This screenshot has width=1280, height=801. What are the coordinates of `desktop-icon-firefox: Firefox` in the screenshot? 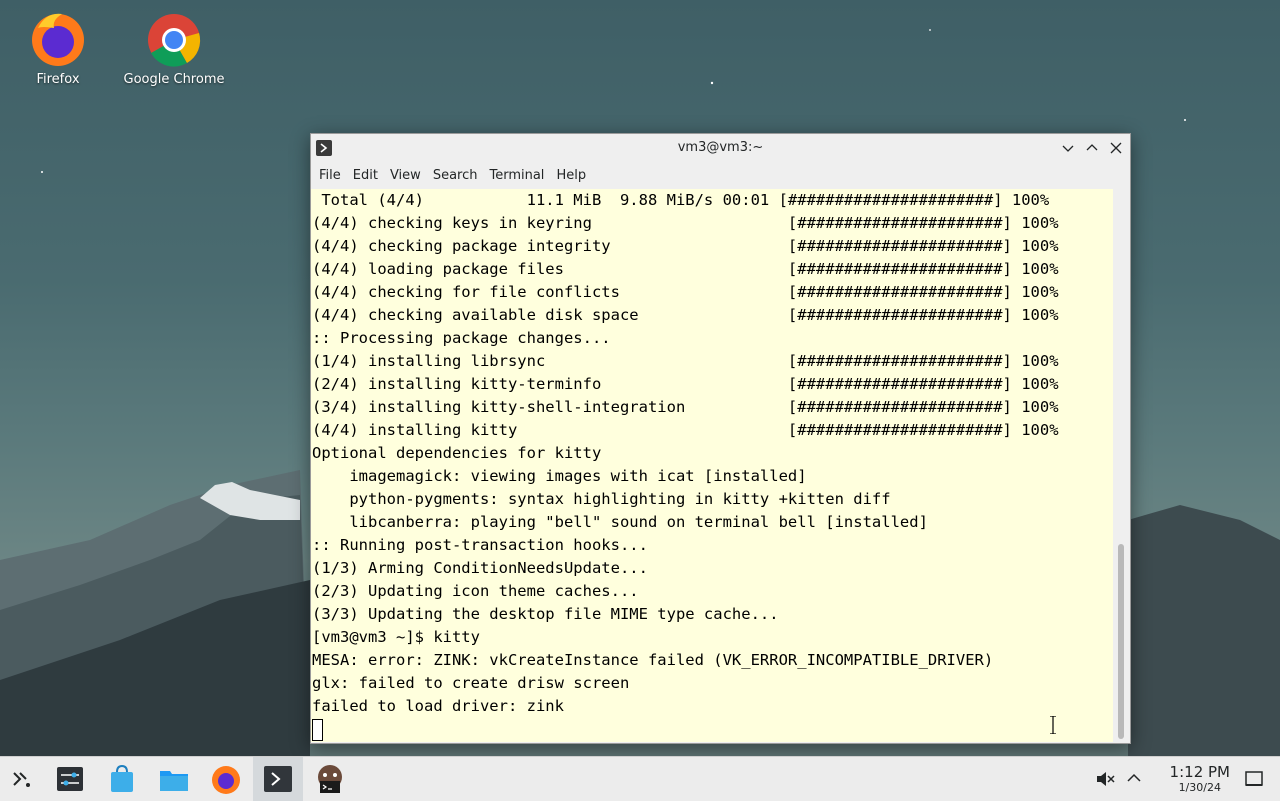 It's located at (58, 47).